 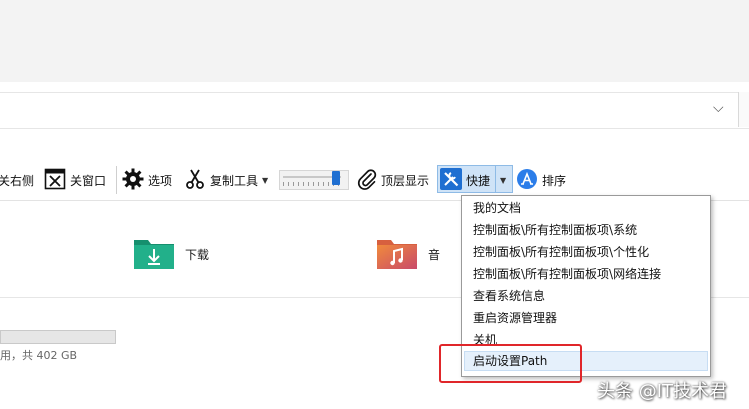 What do you see at coordinates (154, 254) in the screenshot?
I see `folder-download-icon` at bounding box center [154, 254].